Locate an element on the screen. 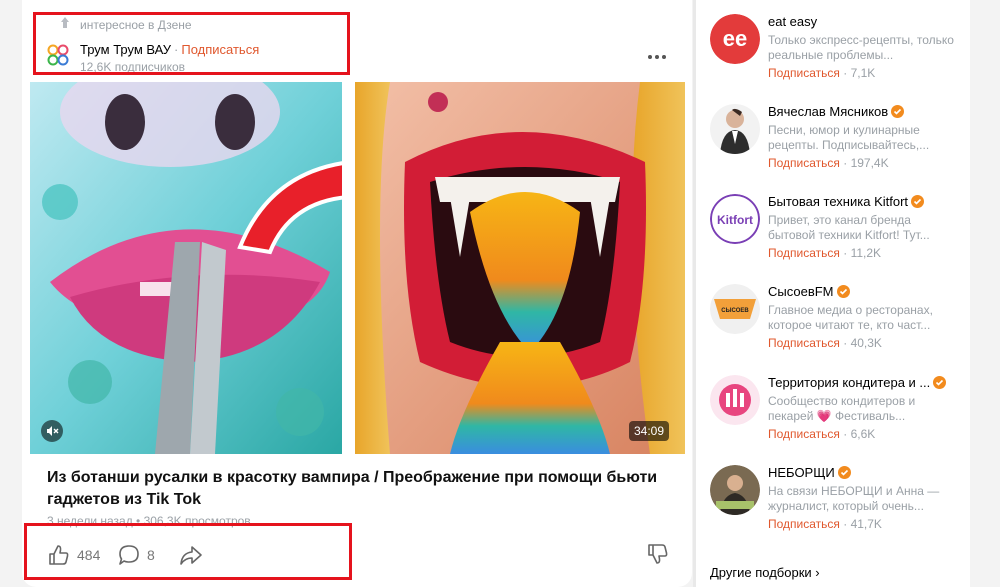  rec-footer: Подписаться · 6,6K is located at coordinates (821, 434).